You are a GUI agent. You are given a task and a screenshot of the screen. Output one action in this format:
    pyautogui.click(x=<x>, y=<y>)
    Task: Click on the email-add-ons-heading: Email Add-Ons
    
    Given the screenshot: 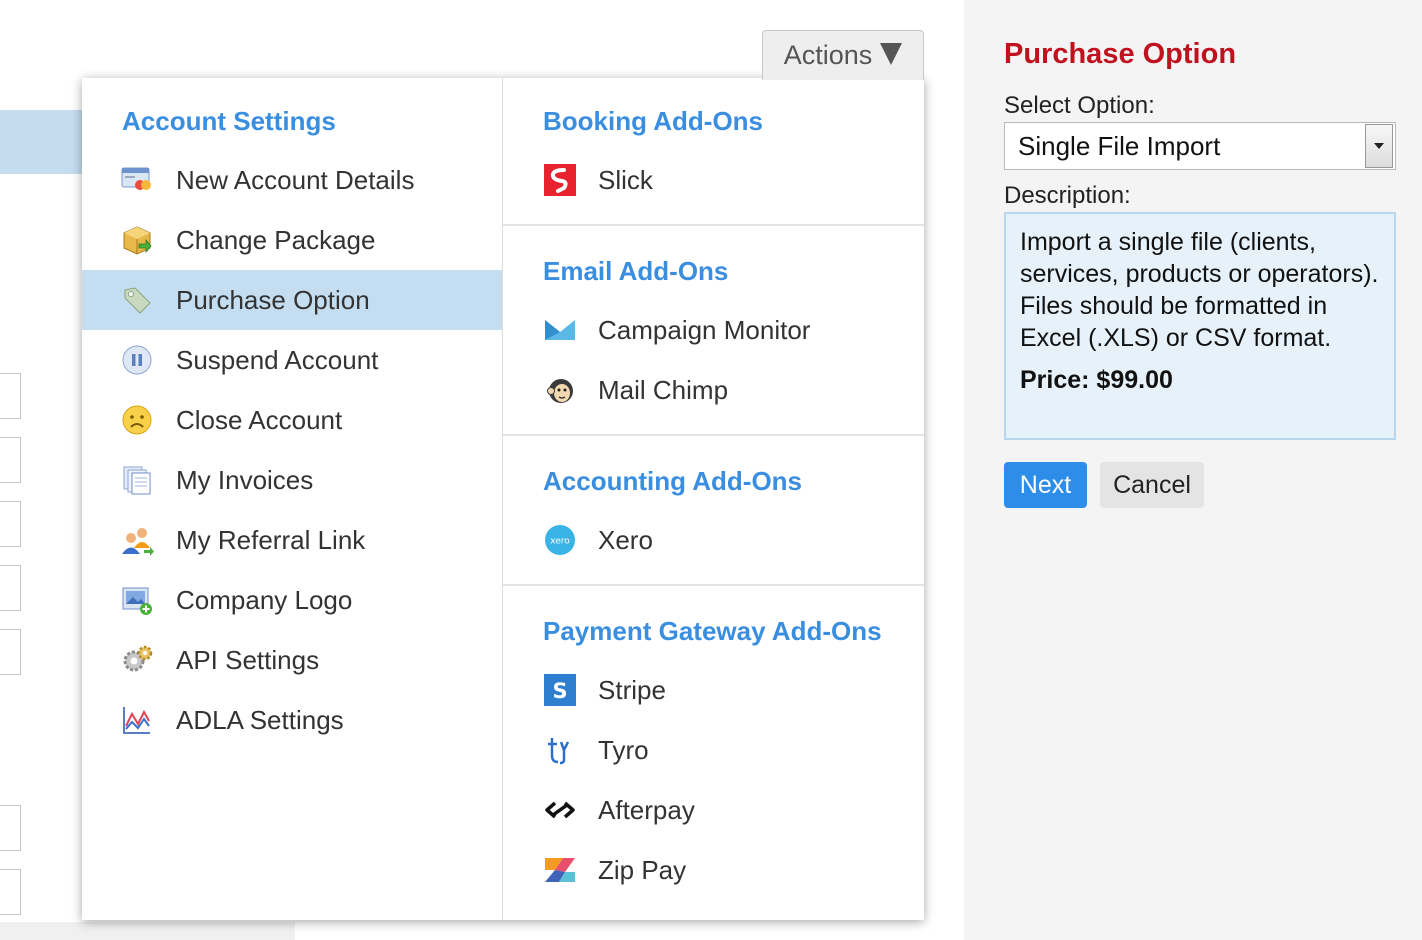 What is the action you would take?
    pyautogui.click(x=636, y=271)
    